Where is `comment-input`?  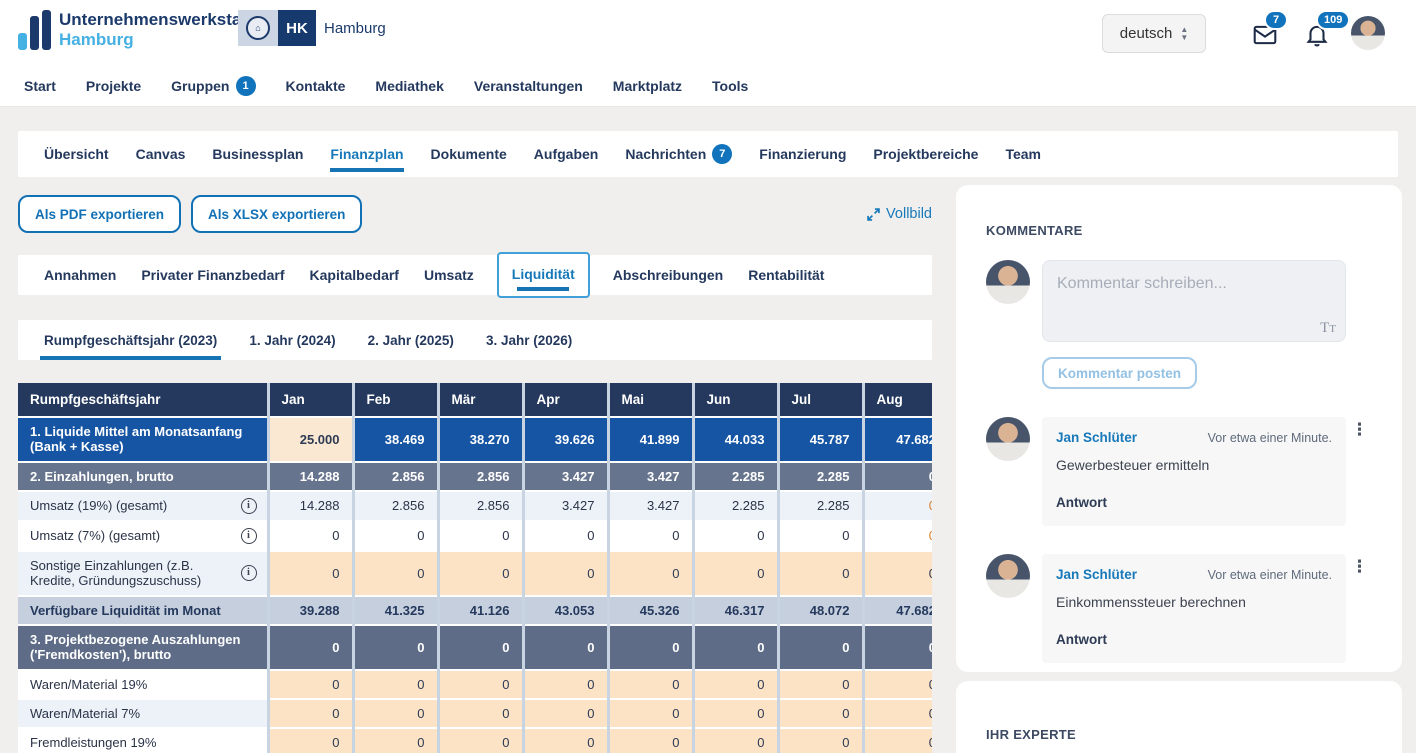 comment-input is located at coordinates (1194, 301).